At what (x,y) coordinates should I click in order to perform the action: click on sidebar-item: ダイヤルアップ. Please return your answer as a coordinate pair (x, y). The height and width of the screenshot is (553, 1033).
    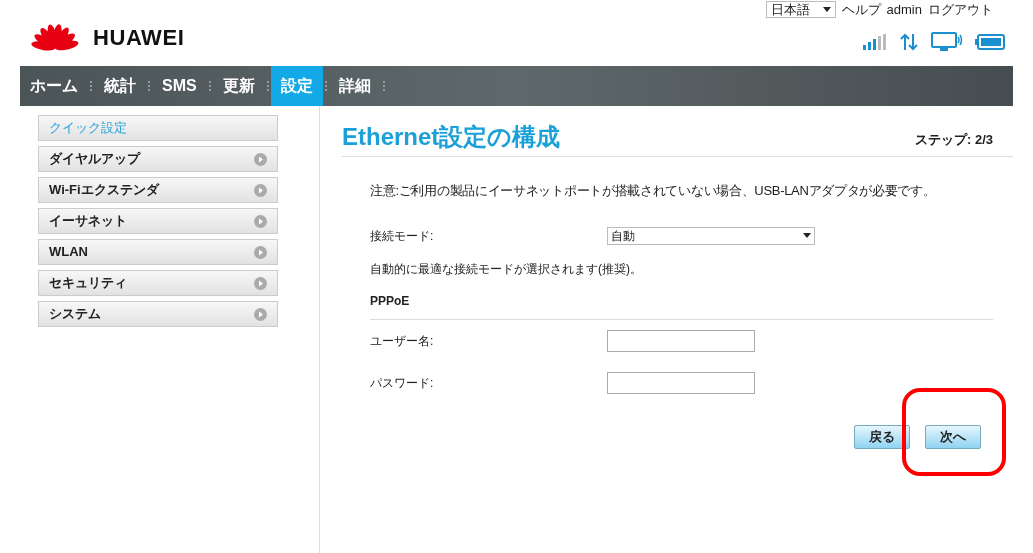
    Looking at the image, I should click on (158, 159).